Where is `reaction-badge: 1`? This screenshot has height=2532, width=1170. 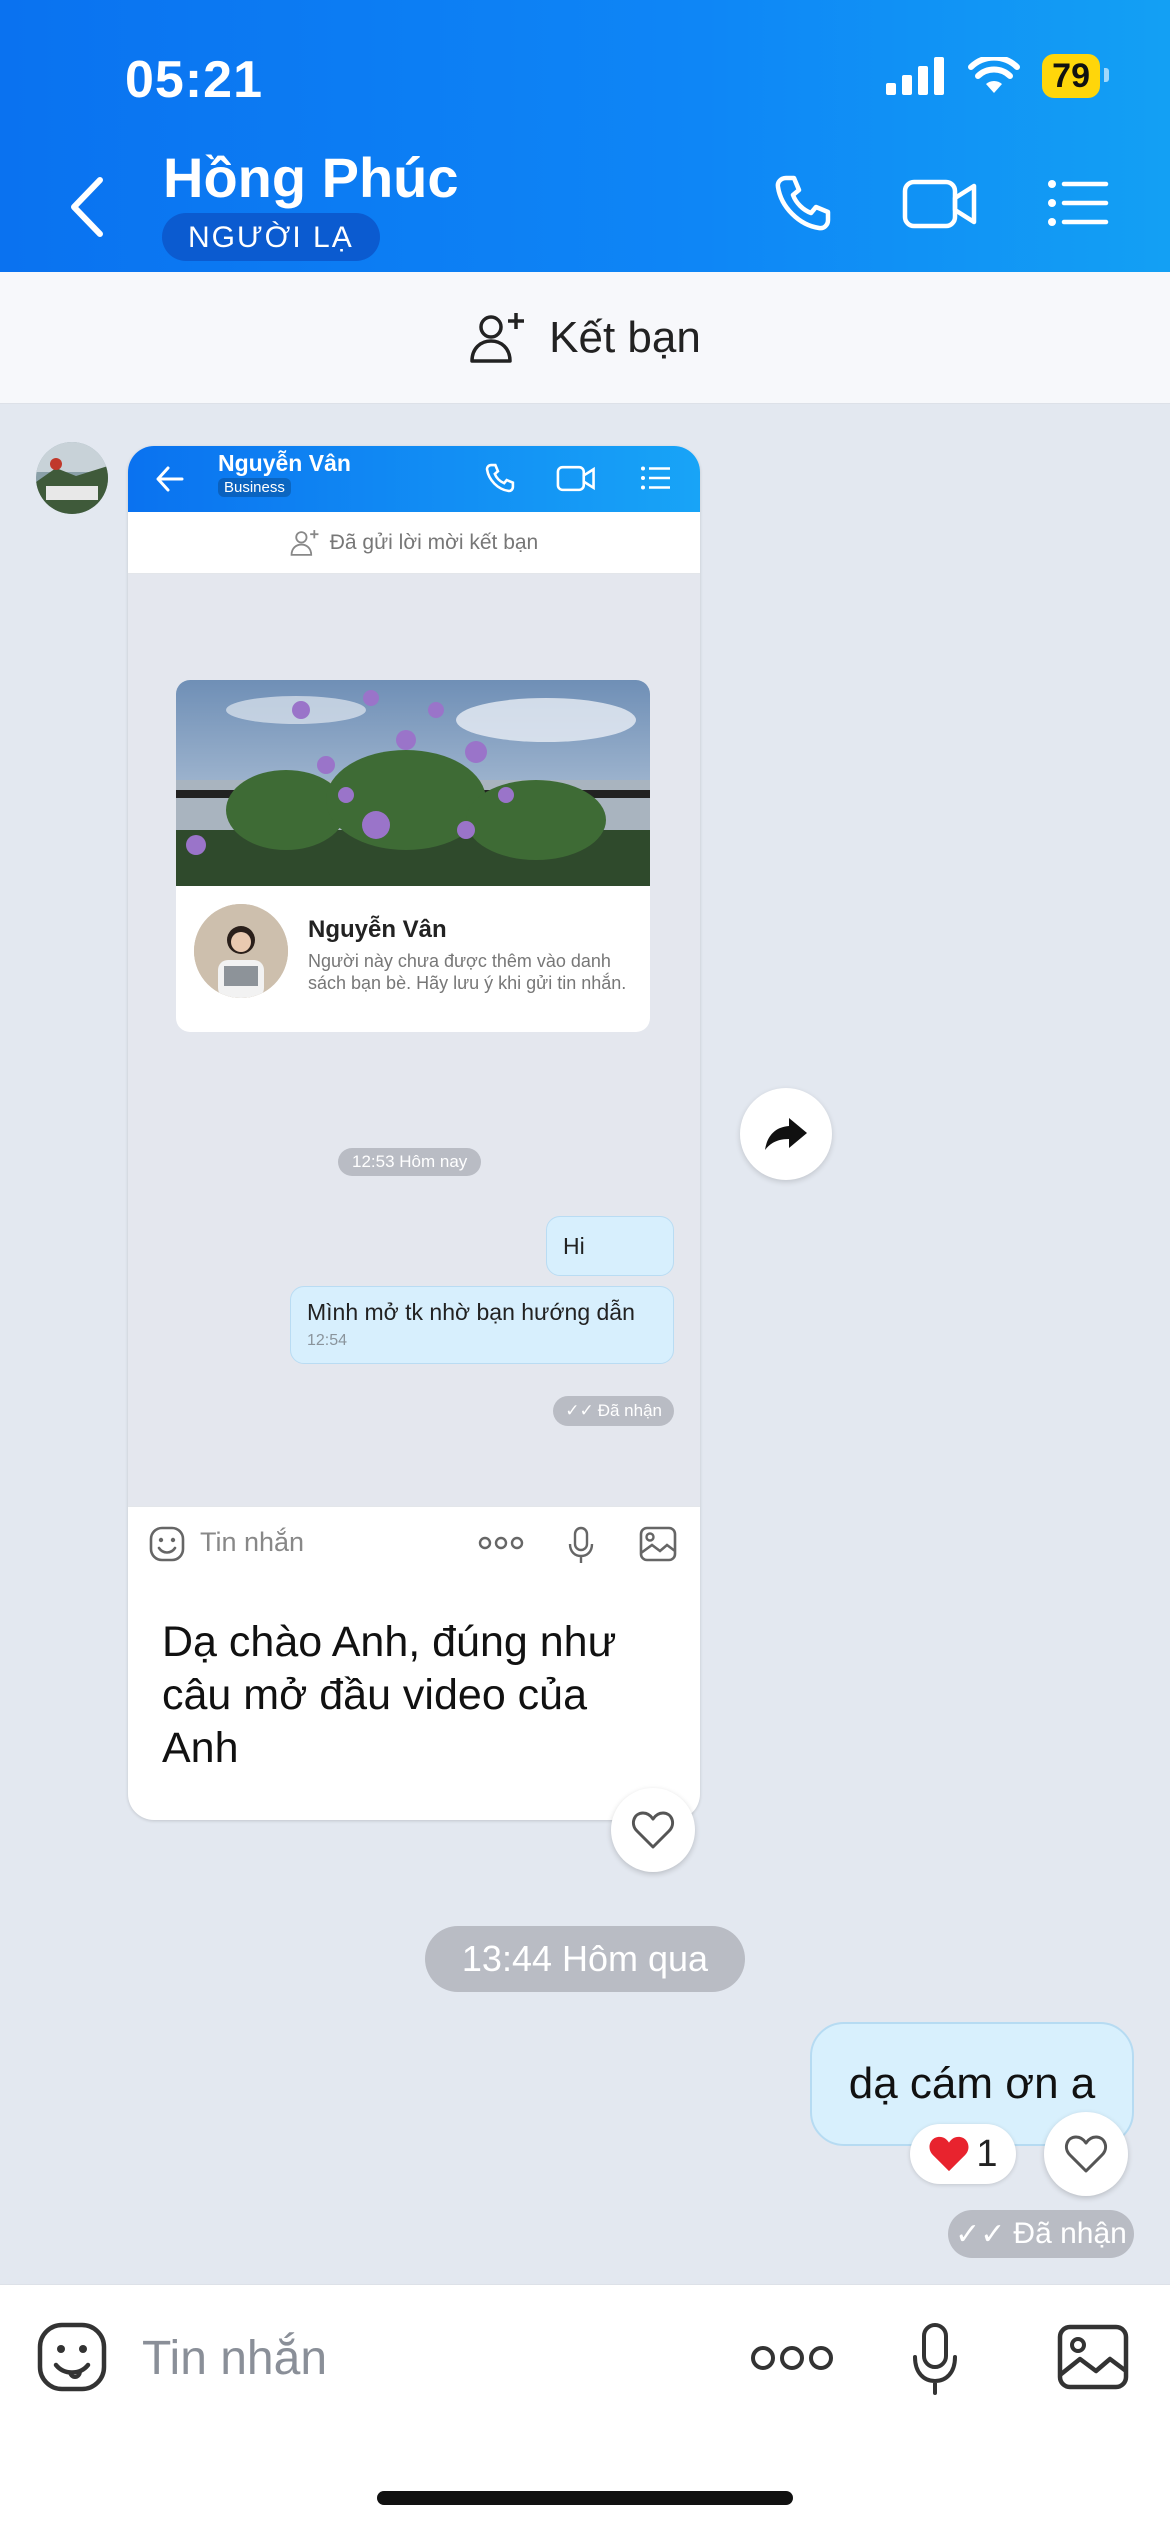 reaction-badge: 1 is located at coordinates (963, 2154).